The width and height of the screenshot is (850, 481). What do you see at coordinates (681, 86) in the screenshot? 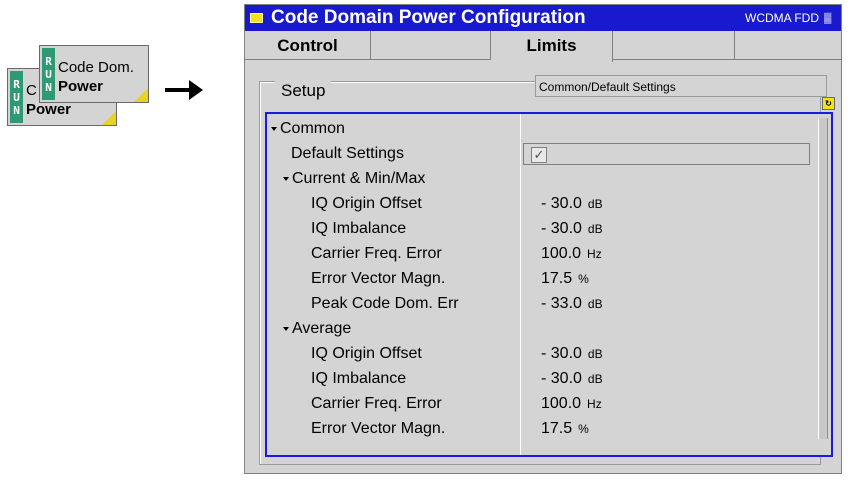
I see `setup-info-field: Common/Default Settings` at bounding box center [681, 86].